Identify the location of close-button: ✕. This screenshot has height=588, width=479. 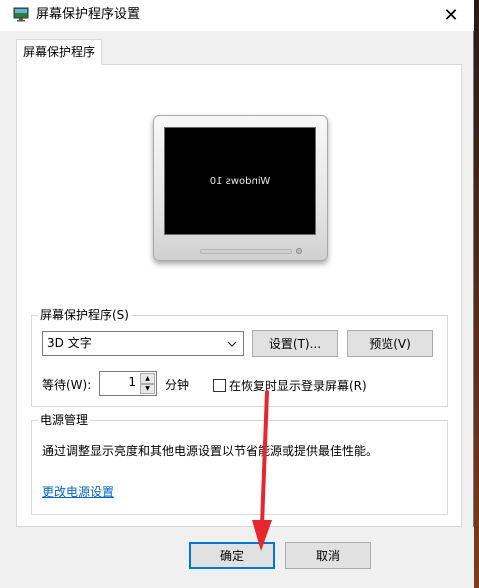
(451, 15).